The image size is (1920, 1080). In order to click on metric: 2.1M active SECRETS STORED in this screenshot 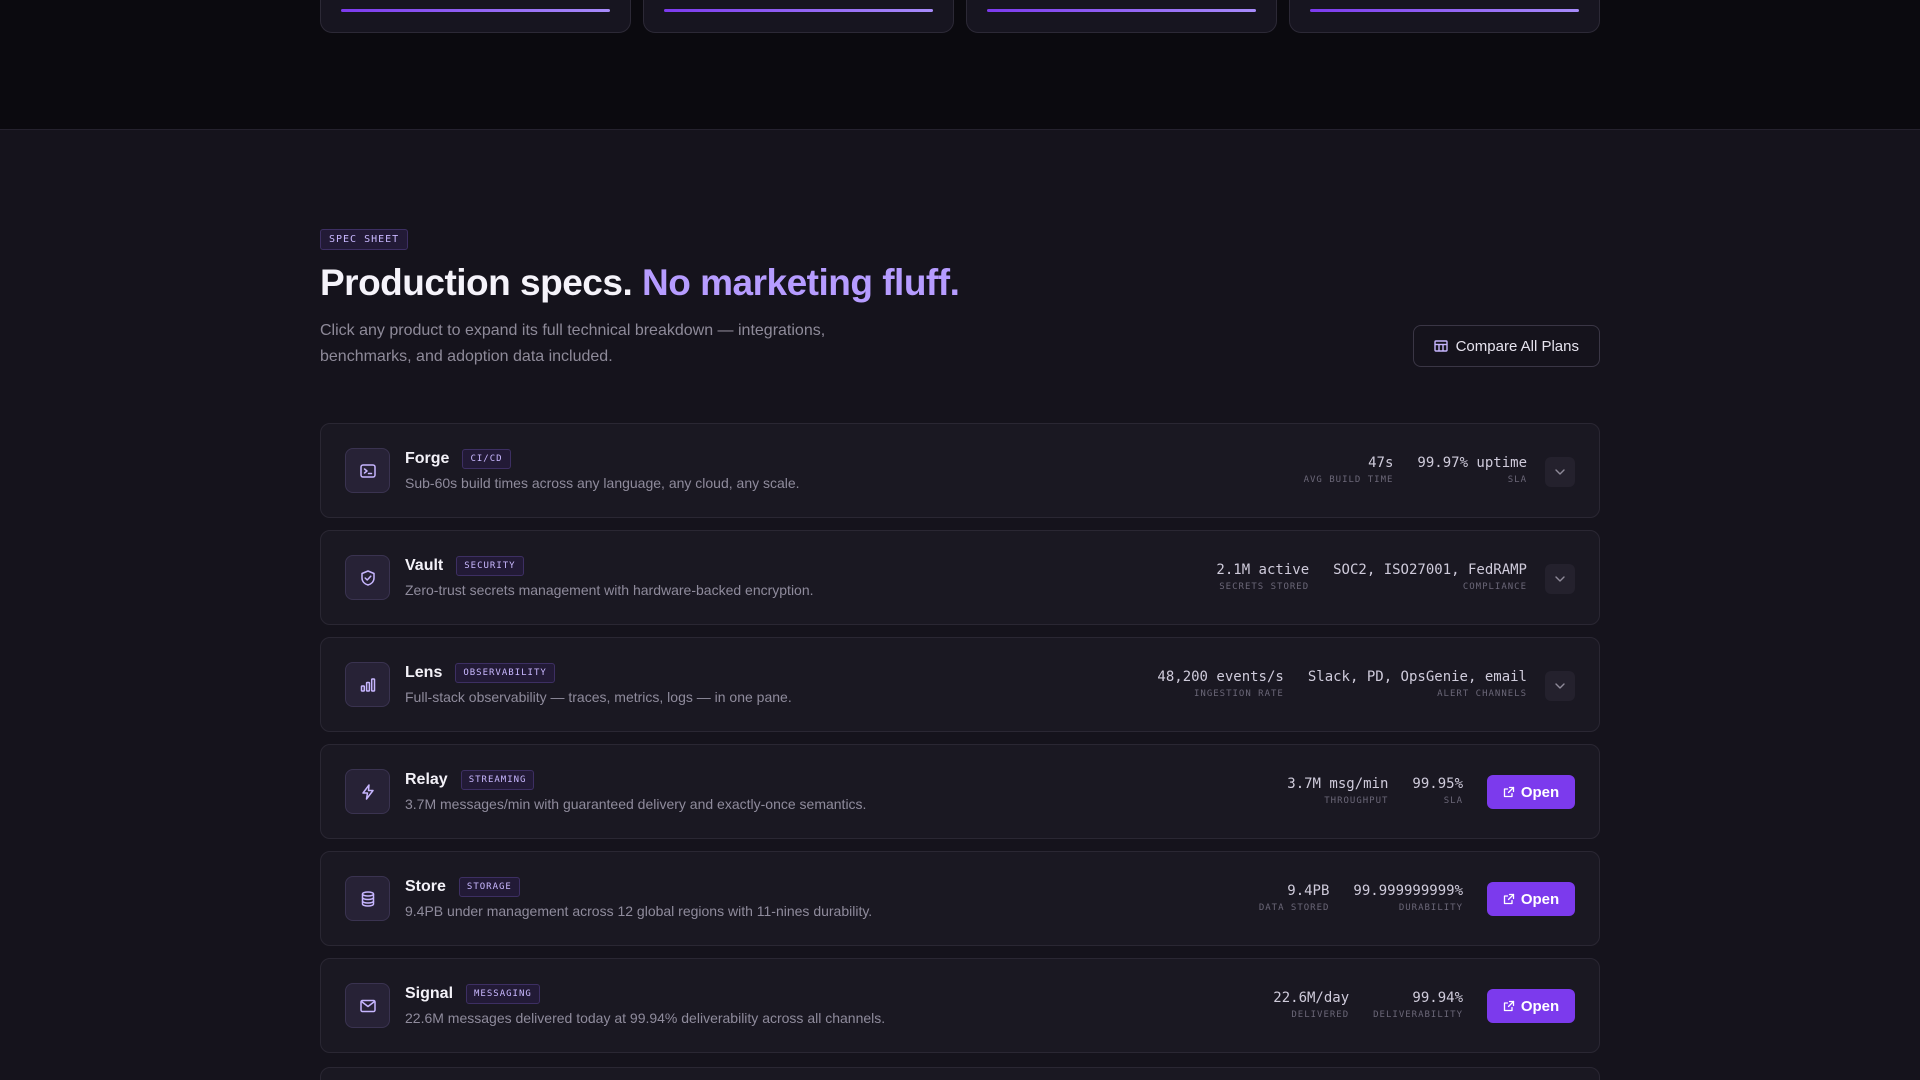, I will do `click(1262, 577)`.